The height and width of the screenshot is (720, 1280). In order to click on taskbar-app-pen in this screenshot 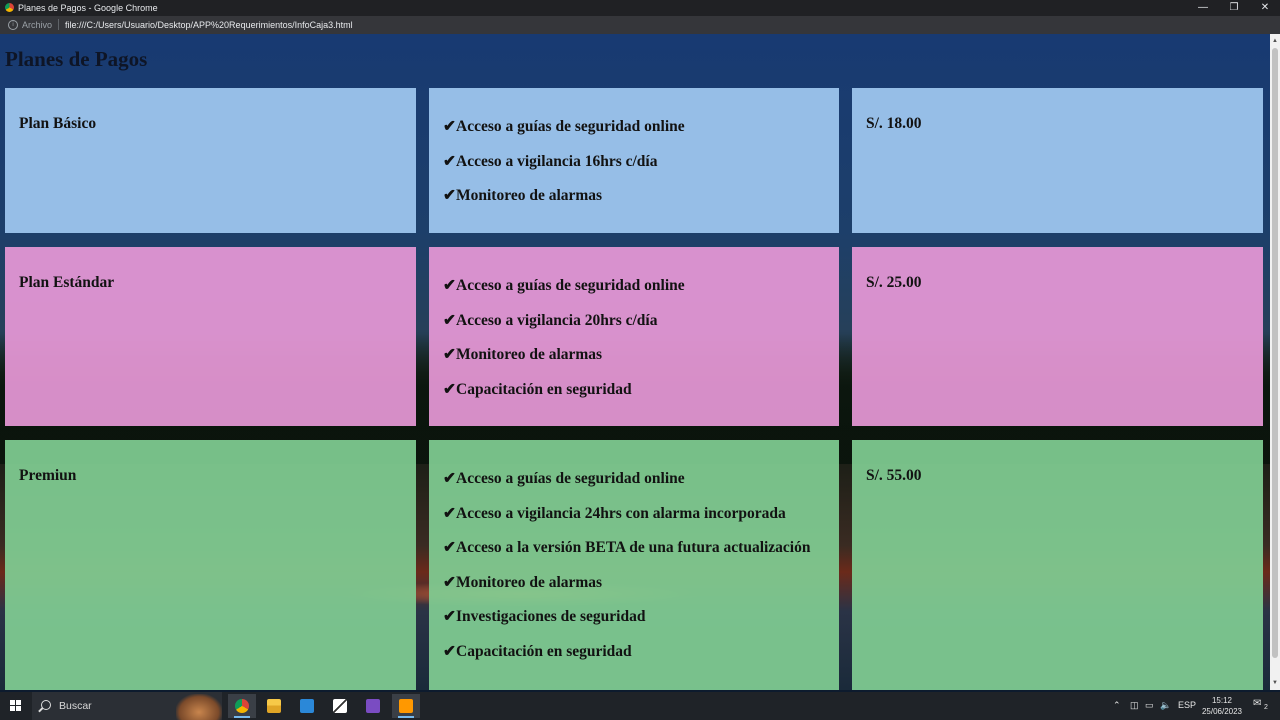, I will do `click(340, 706)`.